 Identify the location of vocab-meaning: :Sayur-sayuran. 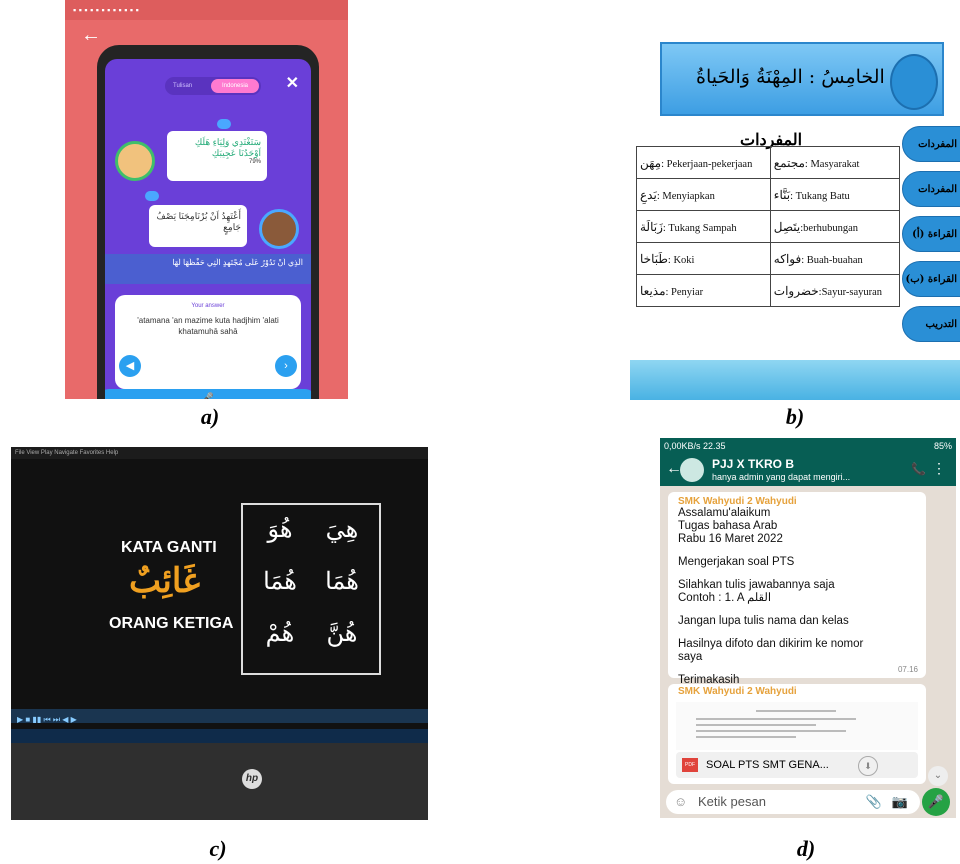
(850, 292).